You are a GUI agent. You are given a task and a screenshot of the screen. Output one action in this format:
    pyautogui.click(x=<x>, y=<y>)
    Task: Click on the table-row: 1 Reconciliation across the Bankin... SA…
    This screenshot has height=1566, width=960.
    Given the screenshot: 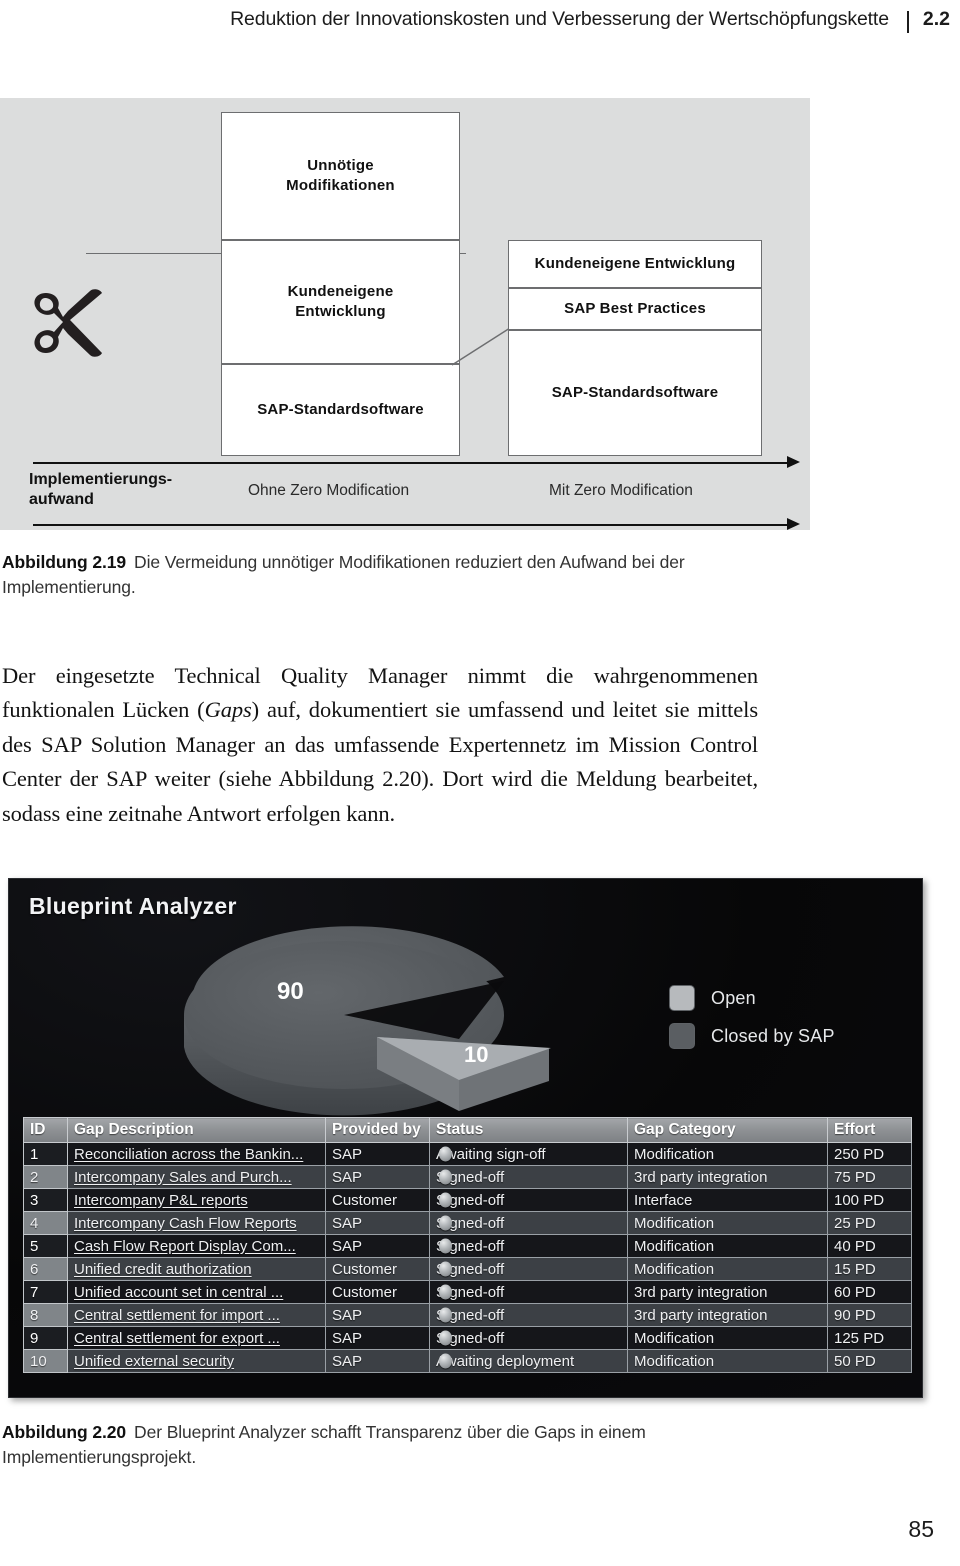 What is the action you would take?
    pyautogui.click(x=467, y=1154)
    